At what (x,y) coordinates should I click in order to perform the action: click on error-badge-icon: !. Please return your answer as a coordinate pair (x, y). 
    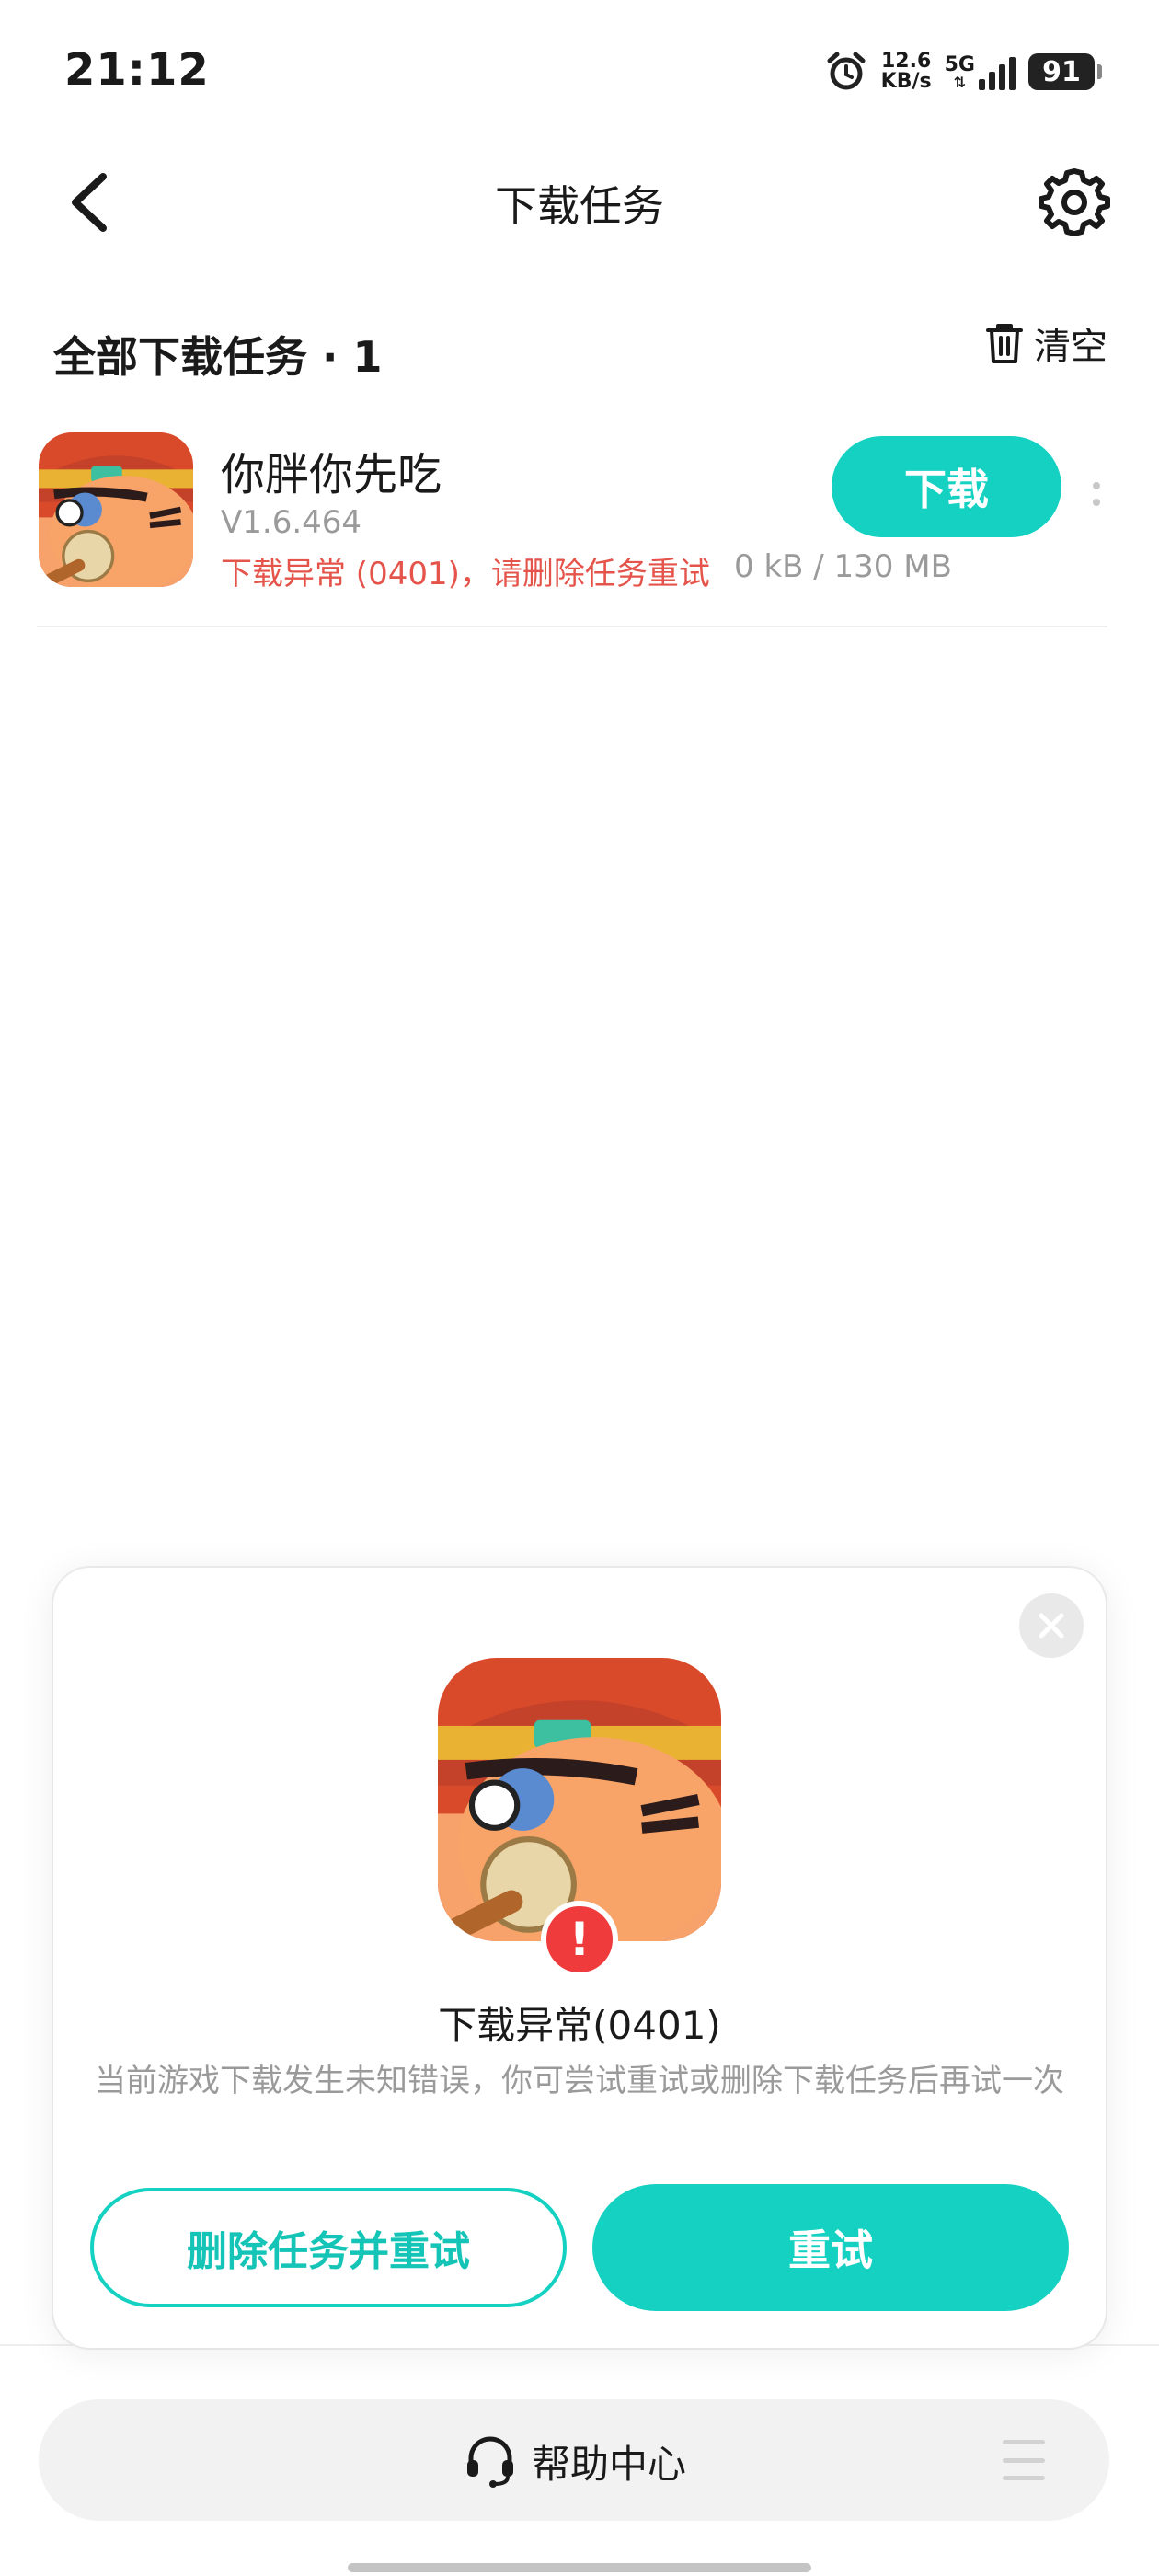
    Looking at the image, I should click on (579, 1939).